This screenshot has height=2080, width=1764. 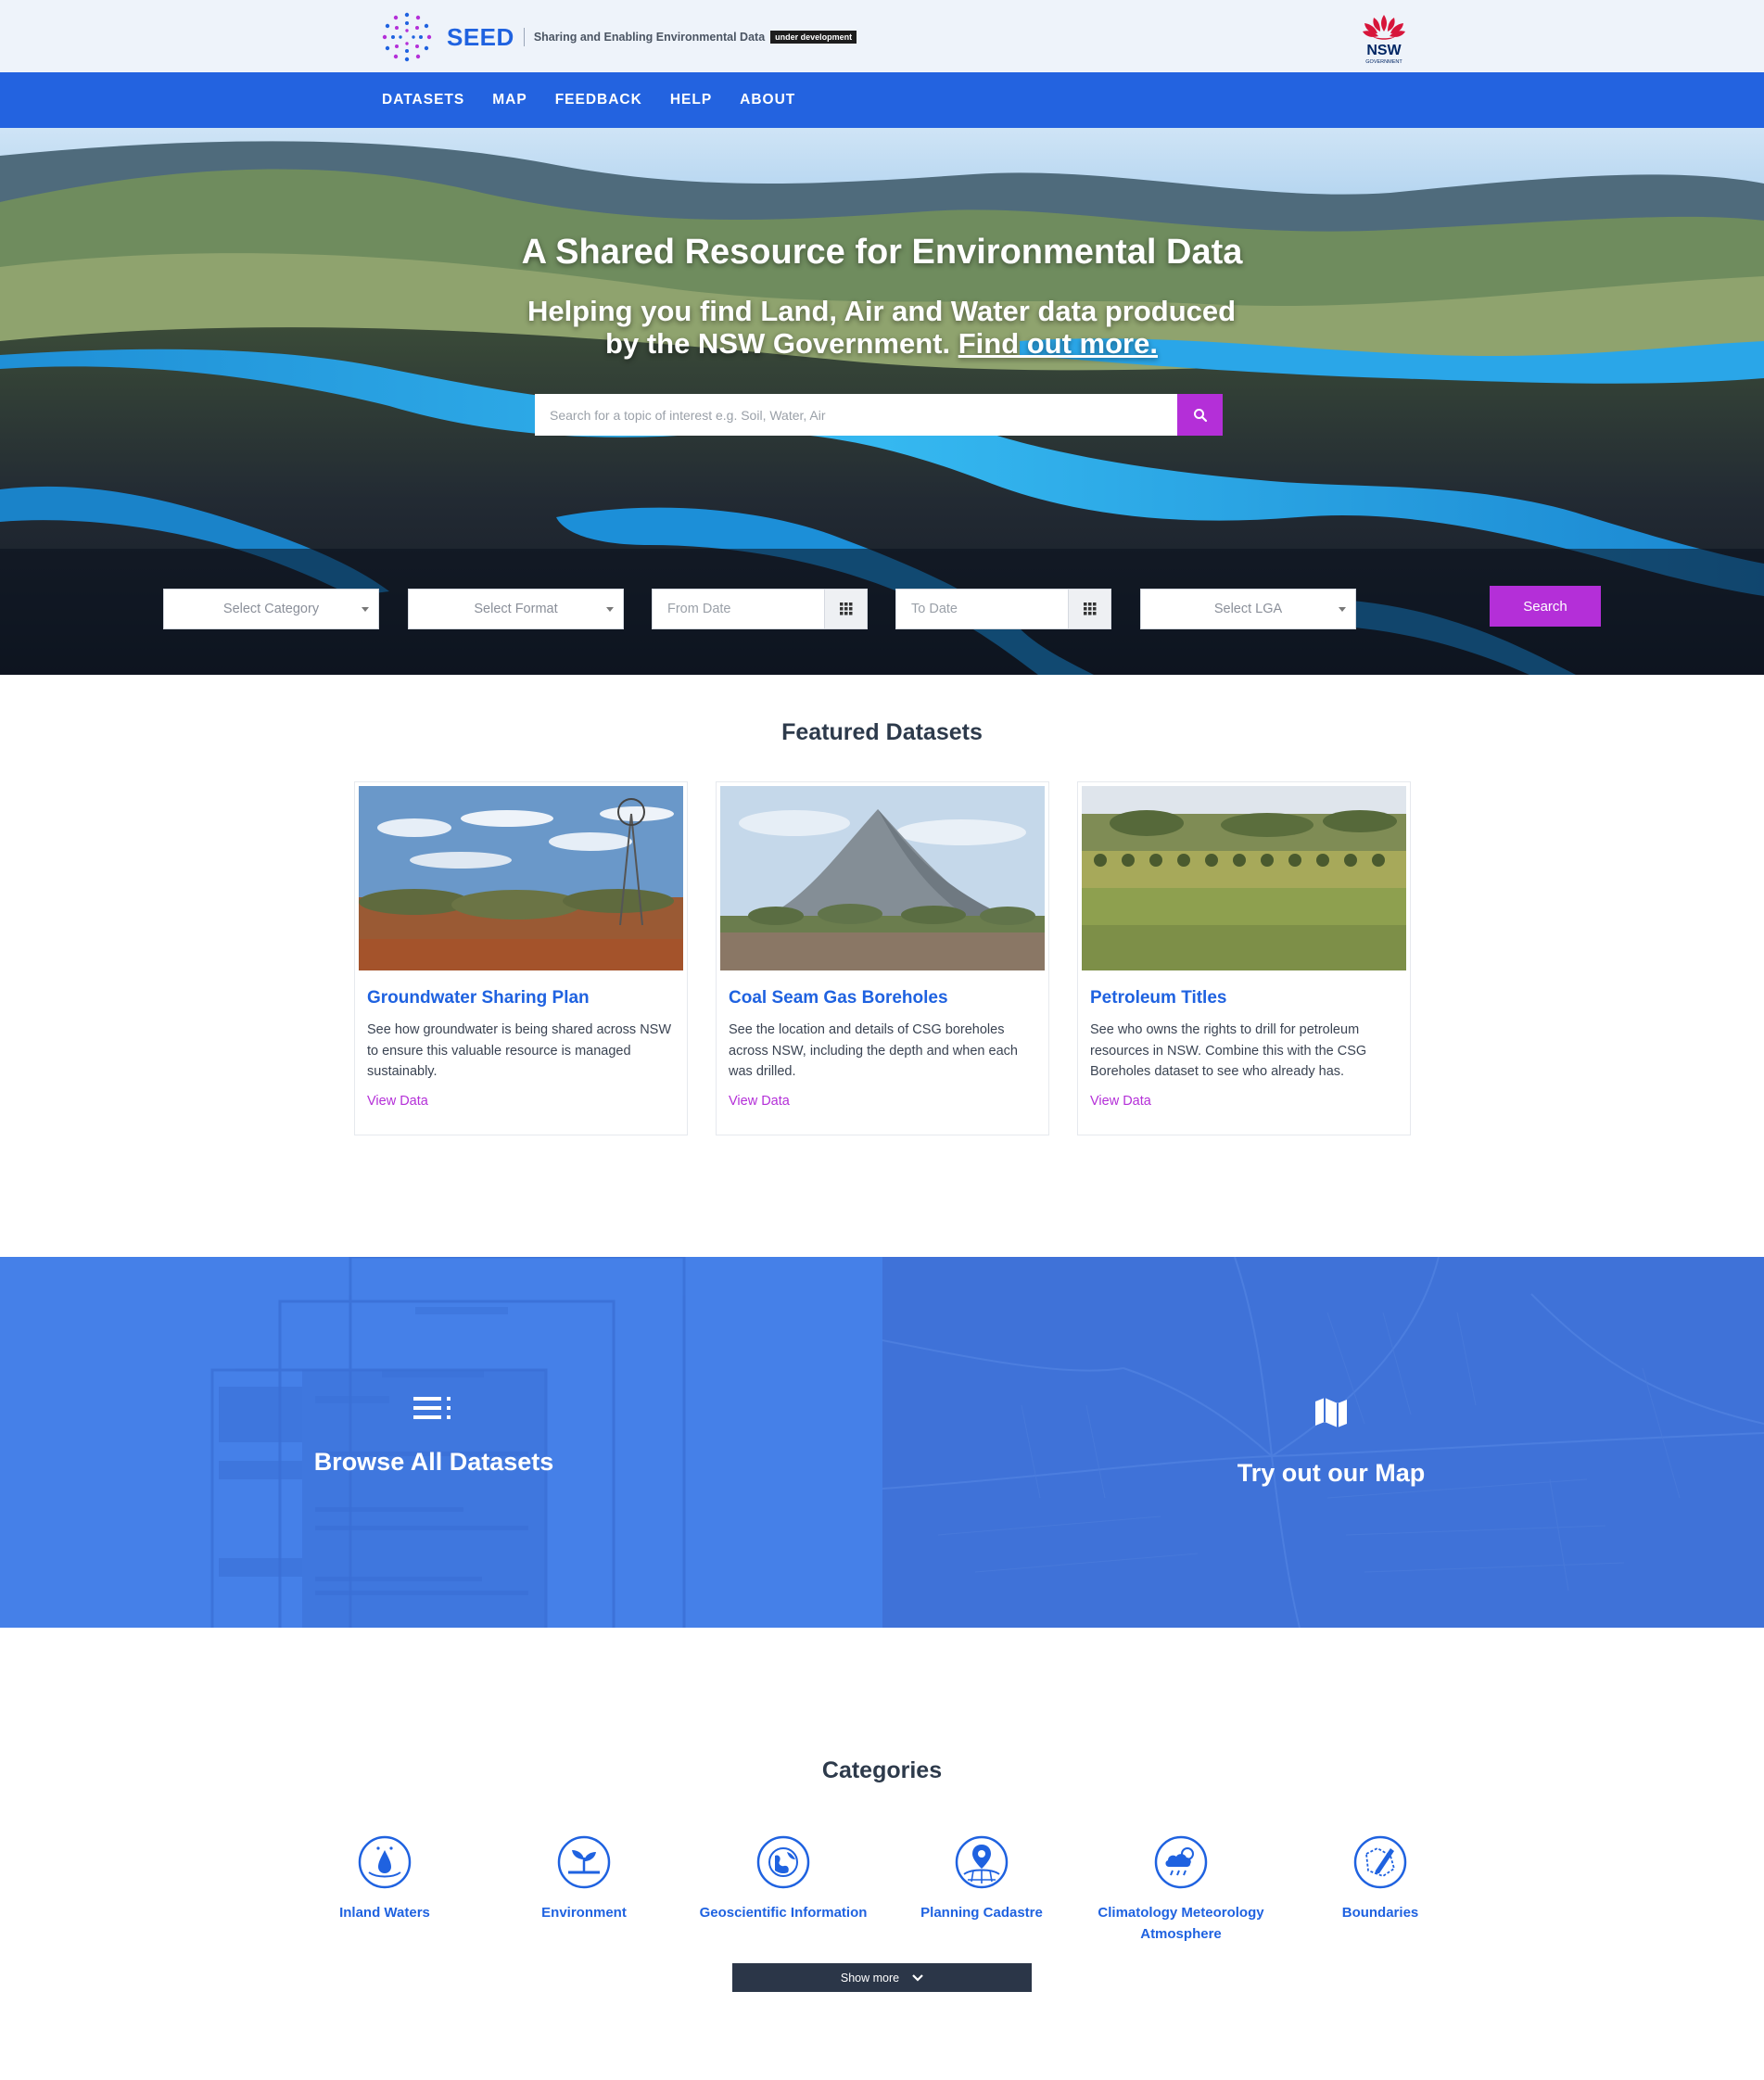 I want to click on category-boundaries: Boundaries, so click(x=1380, y=1879).